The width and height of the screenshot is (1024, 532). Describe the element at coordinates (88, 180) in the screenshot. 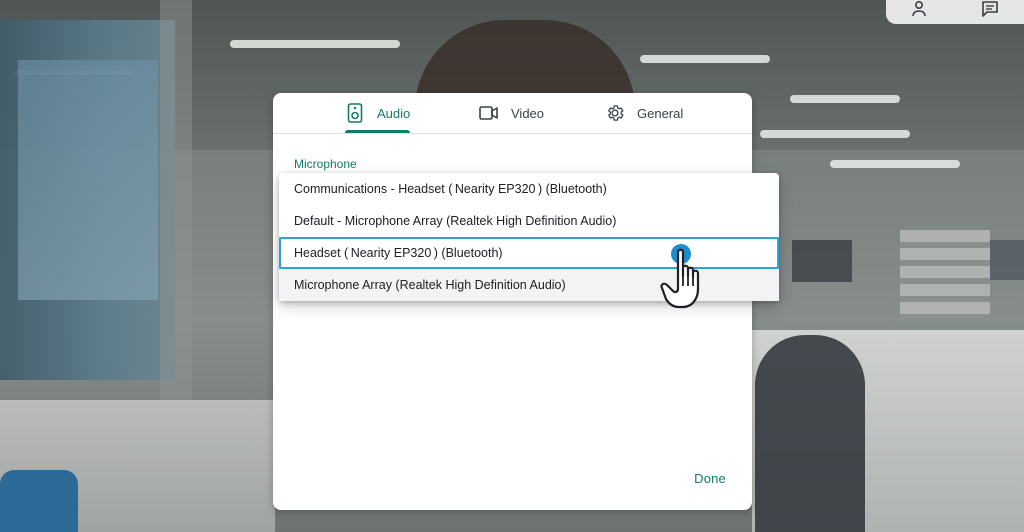

I see `background-window` at that location.